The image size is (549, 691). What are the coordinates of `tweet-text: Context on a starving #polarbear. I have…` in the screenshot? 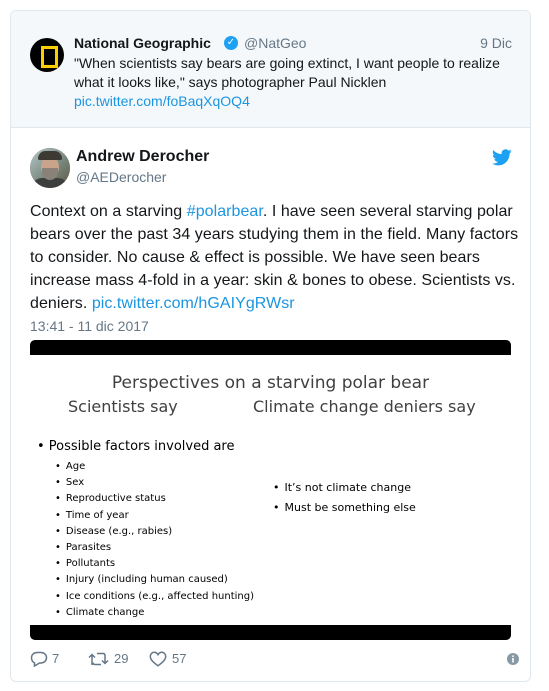 It's located at (275, 257).